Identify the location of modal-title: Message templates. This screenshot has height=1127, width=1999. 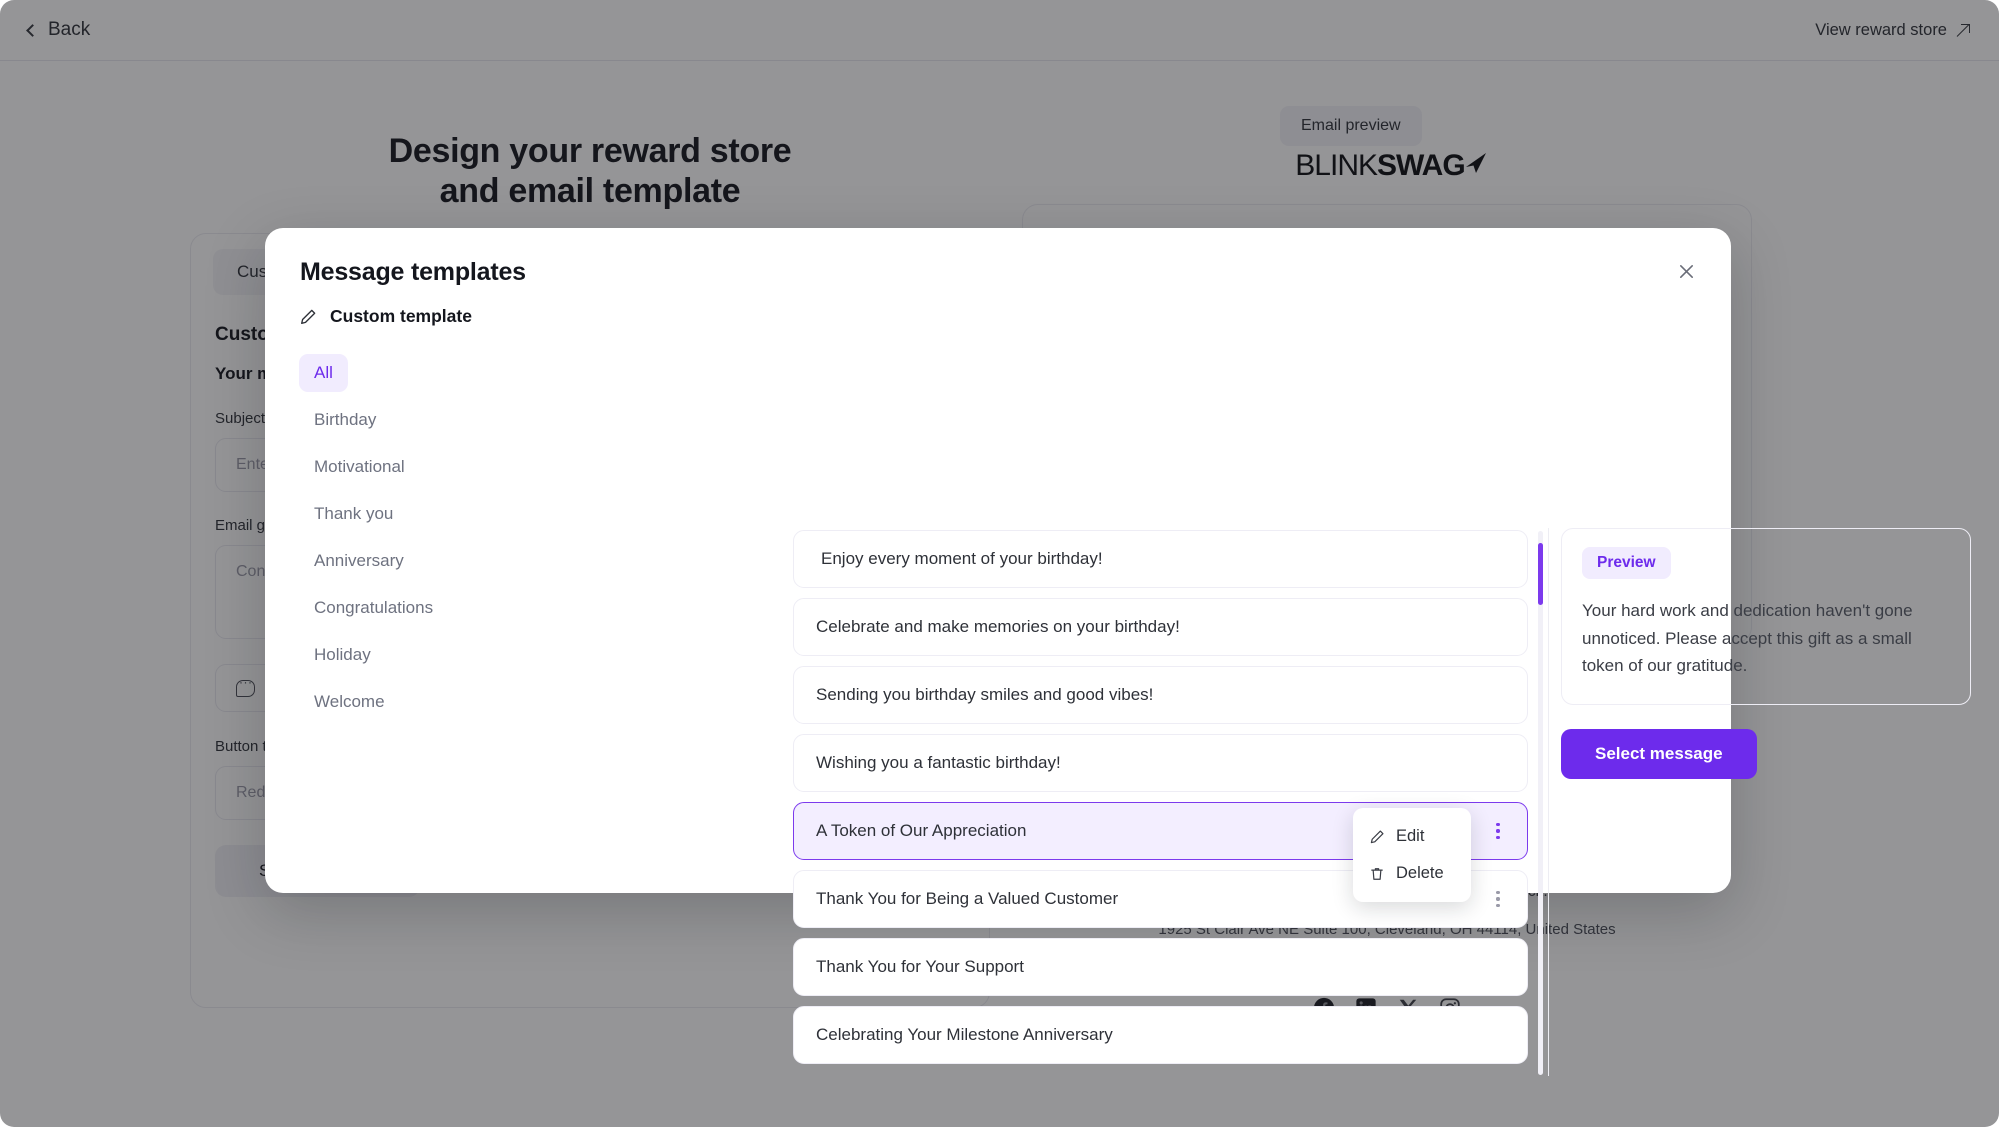
(413, 272).